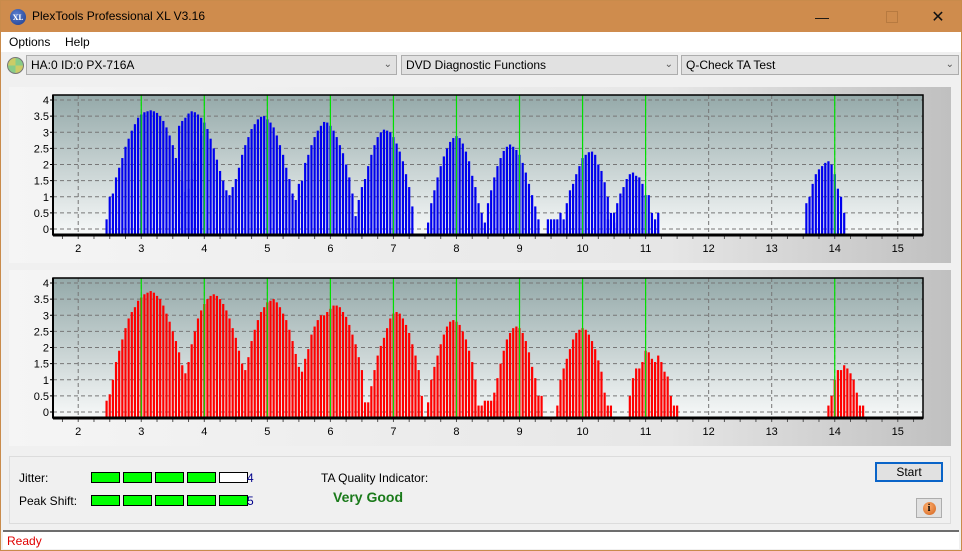 The image size is (962, 551). Describe the element at coordinates (539, 65) in the screenshot. I see `function-select: DVD Diagnostic Functions ⌄` at that location.